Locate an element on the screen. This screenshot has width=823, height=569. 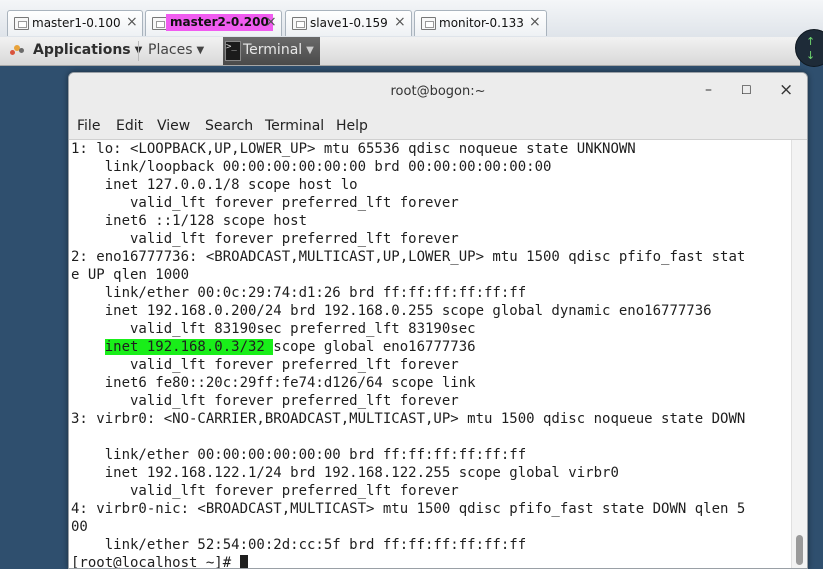
terminal-taskbar-button: >_ Terminal ▼ is located at coordinates (271, 51).